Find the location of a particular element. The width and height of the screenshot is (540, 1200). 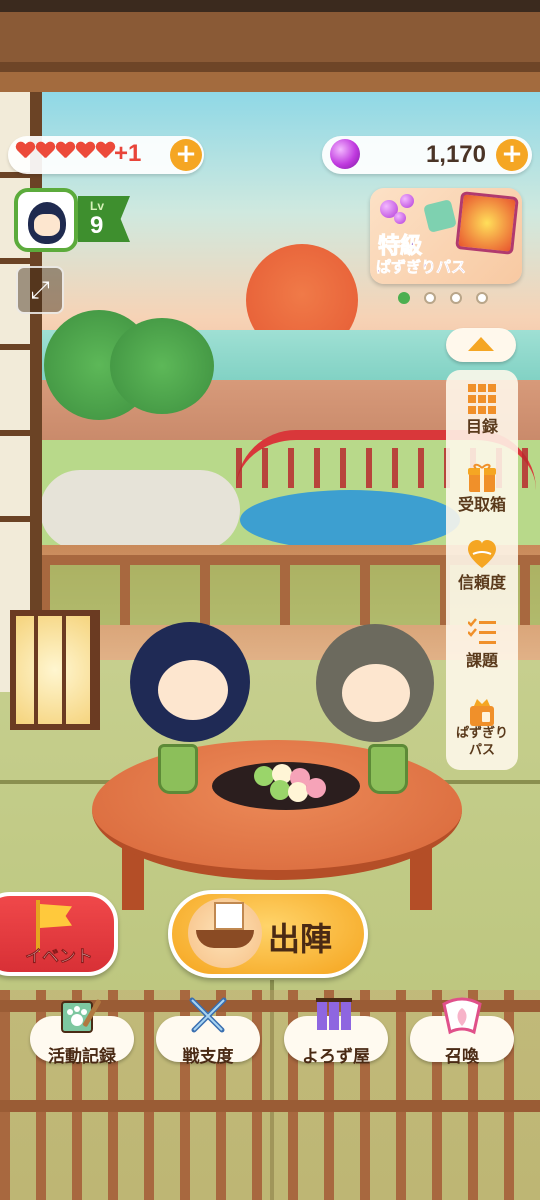

side-item-label-line2: パス is located at coordinates (481, 750).